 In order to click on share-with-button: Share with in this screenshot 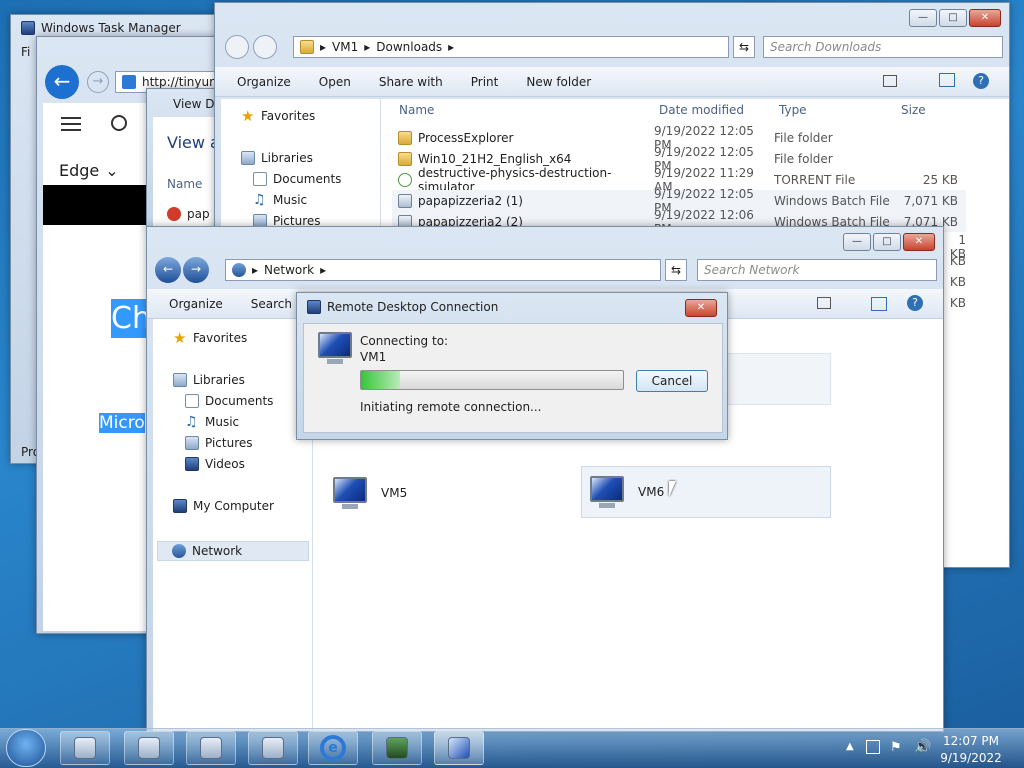, I will do `click(411, 82)`.